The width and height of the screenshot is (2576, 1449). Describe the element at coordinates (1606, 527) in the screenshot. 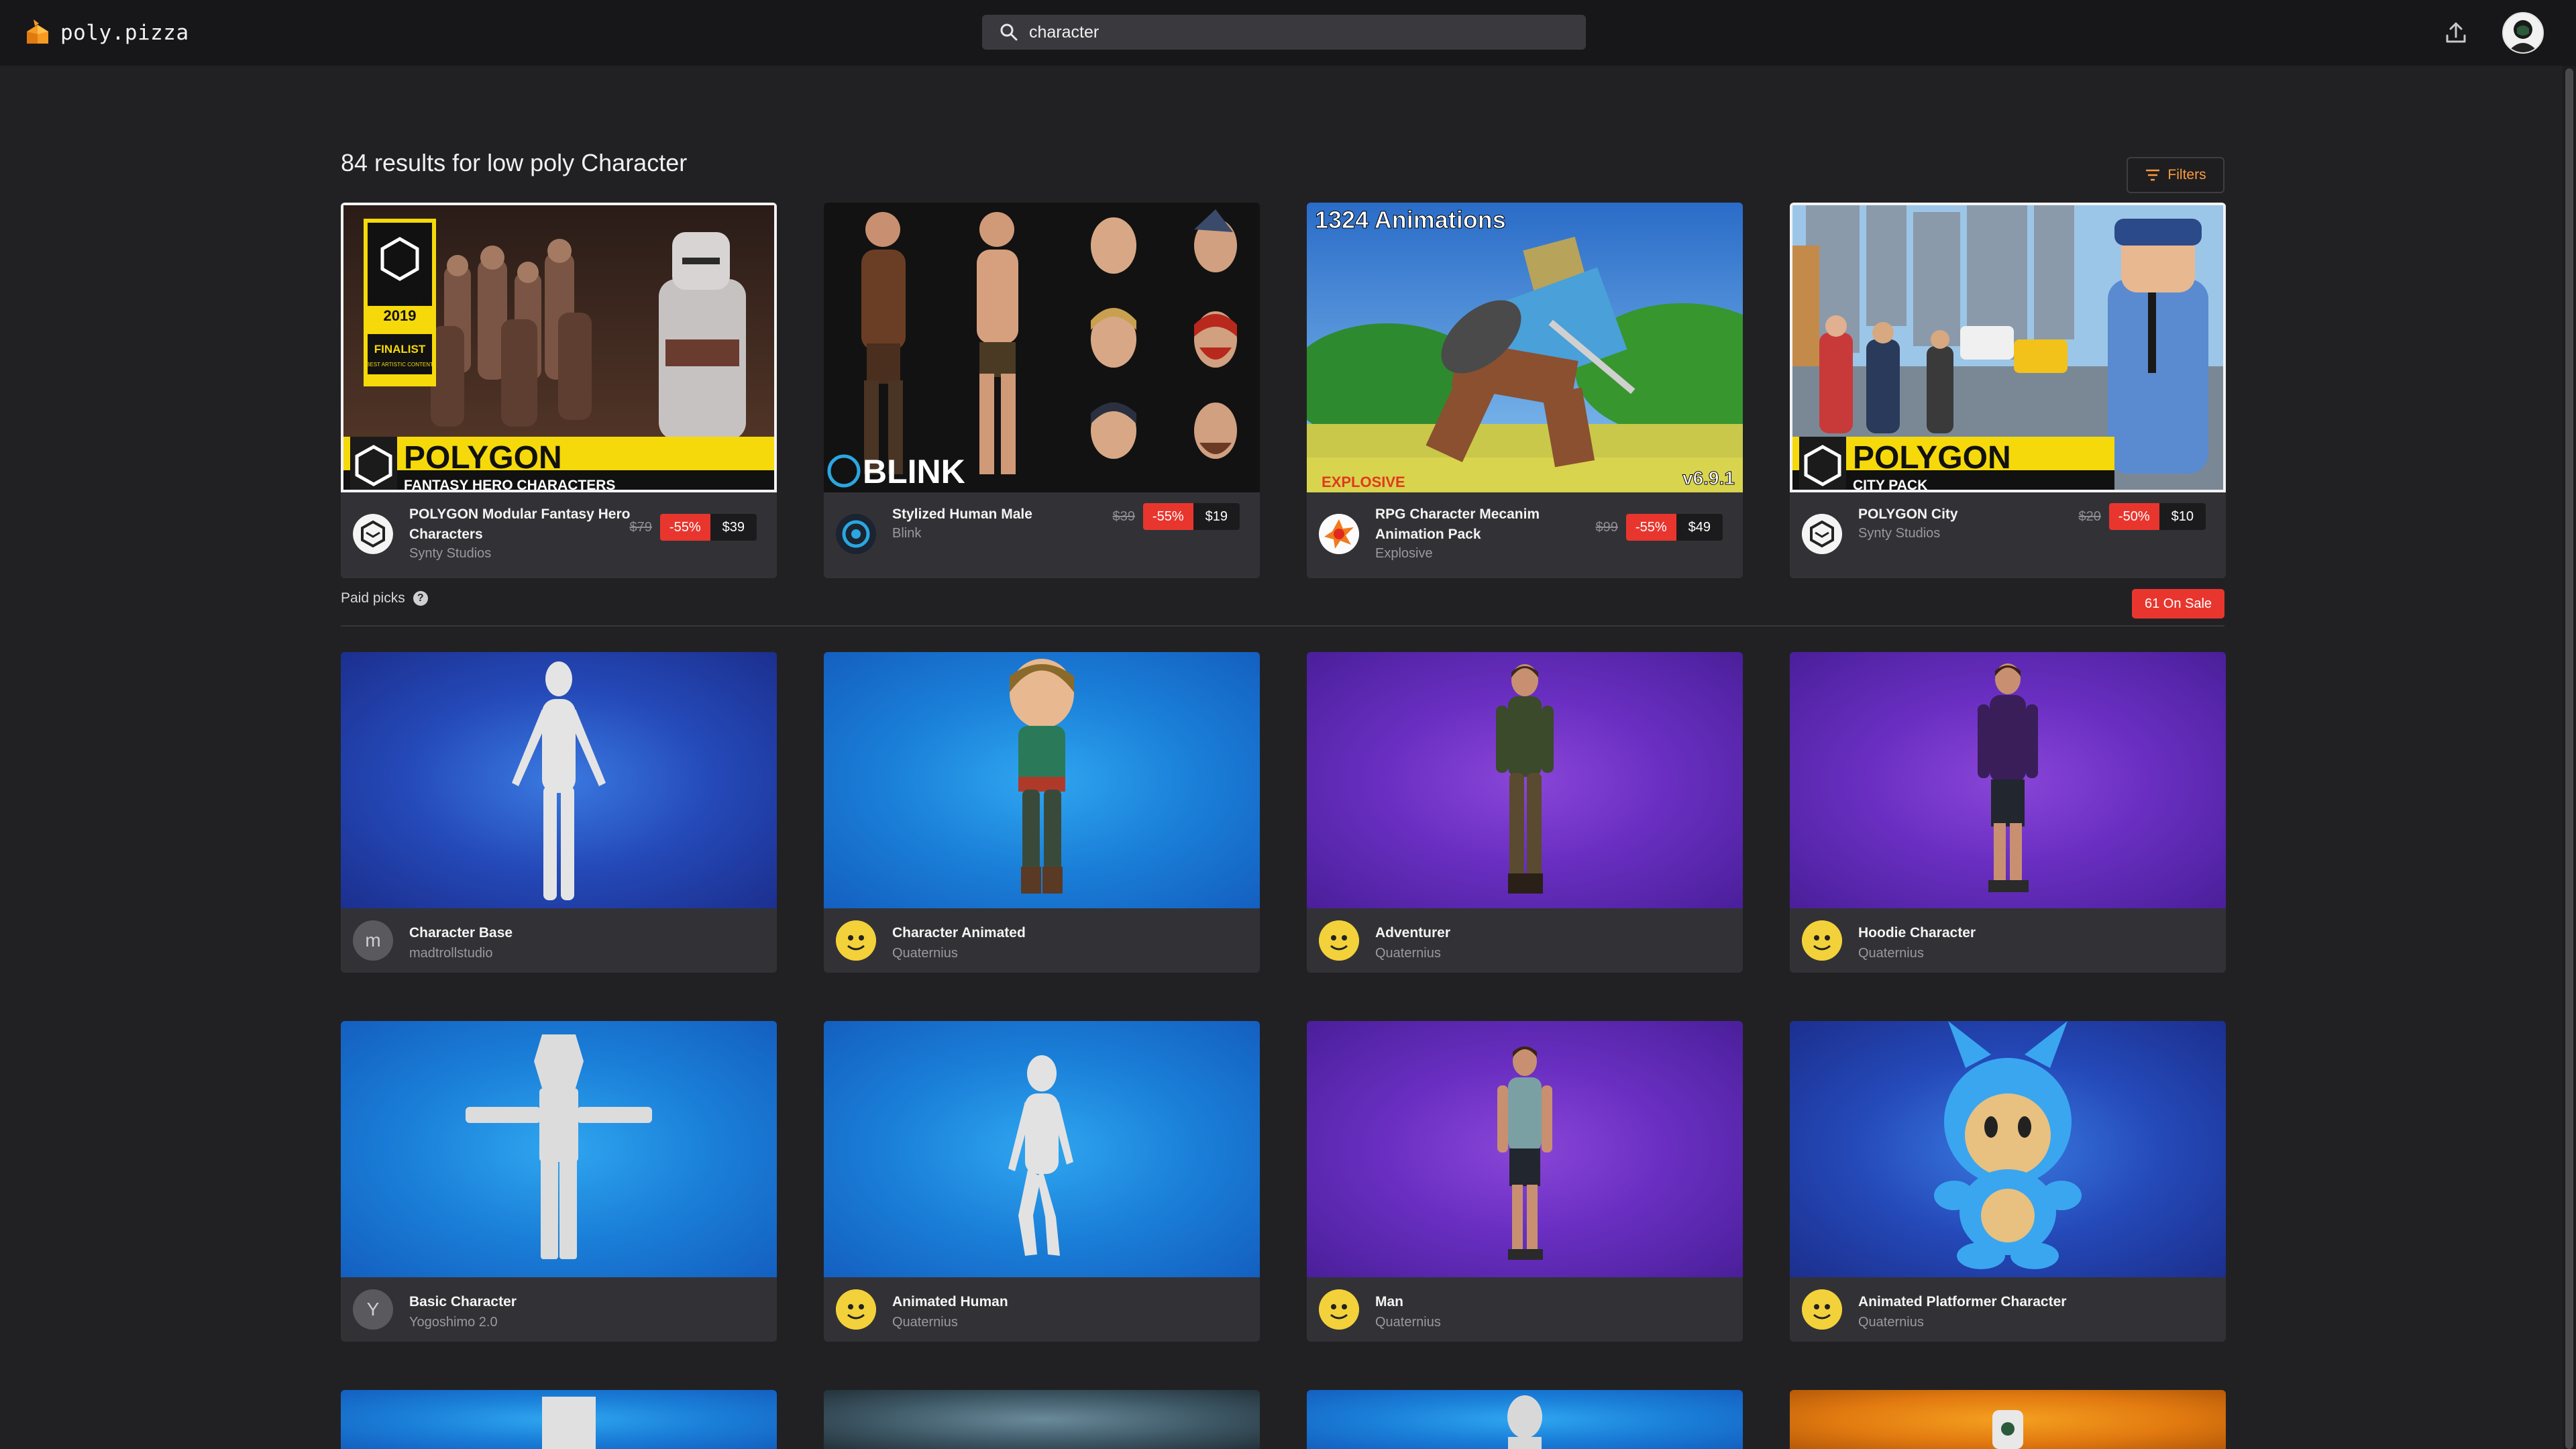

I see `old-price: $99` at that location.